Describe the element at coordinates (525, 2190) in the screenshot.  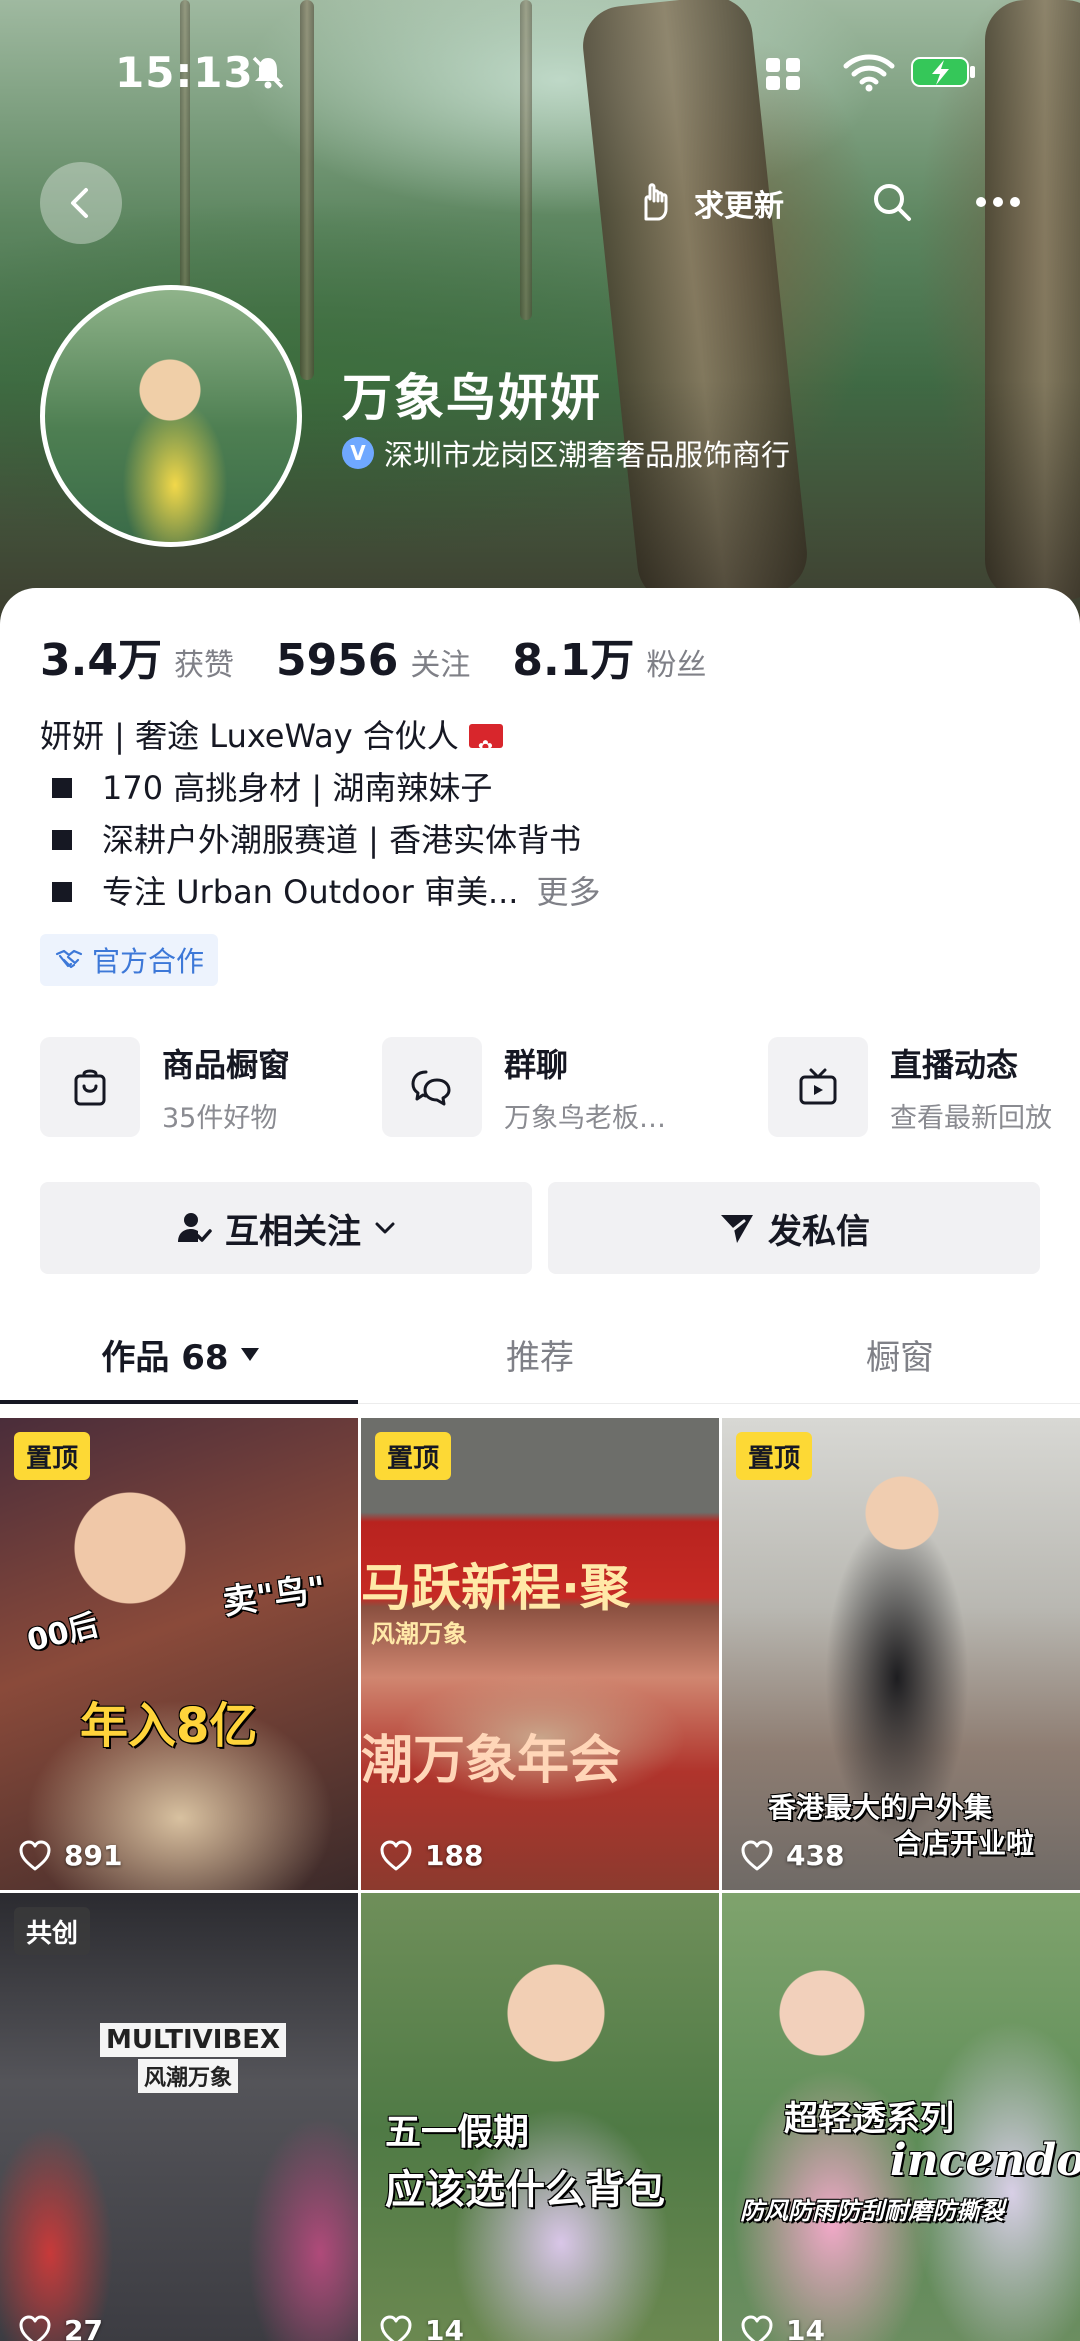
I see `video-caption: 应该选什么背包` at that location.